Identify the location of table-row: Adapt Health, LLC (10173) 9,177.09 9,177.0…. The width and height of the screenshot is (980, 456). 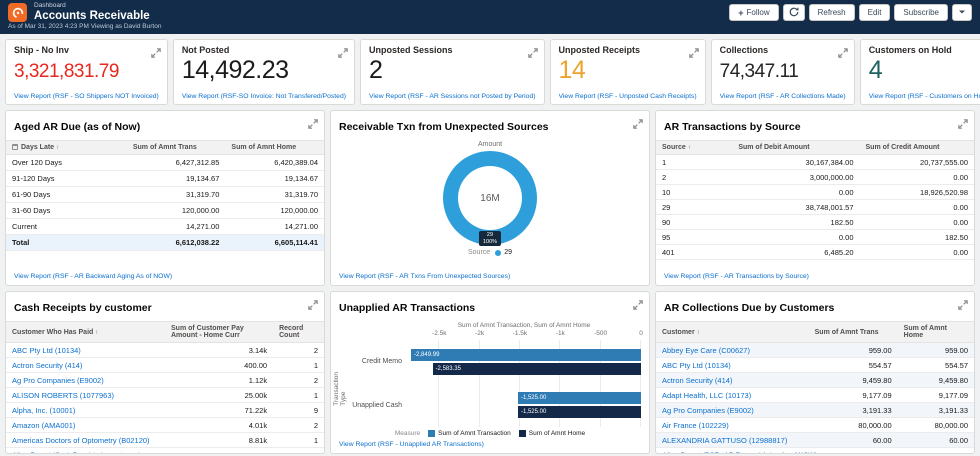
(815, 395).